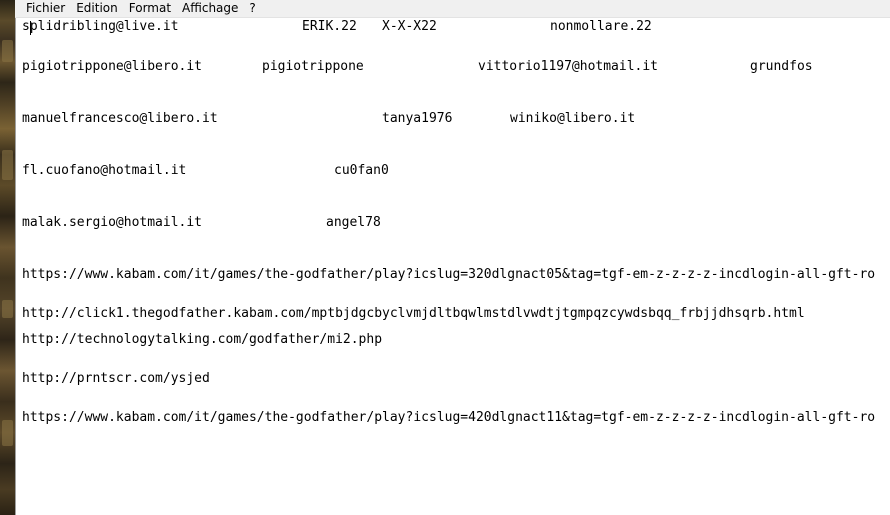 This screenshot has width=890, height=515. What do you see at coordinates (97, 8) in the screenshot?
I see `menu-edition: Edition` at bounding box center [97, 8].